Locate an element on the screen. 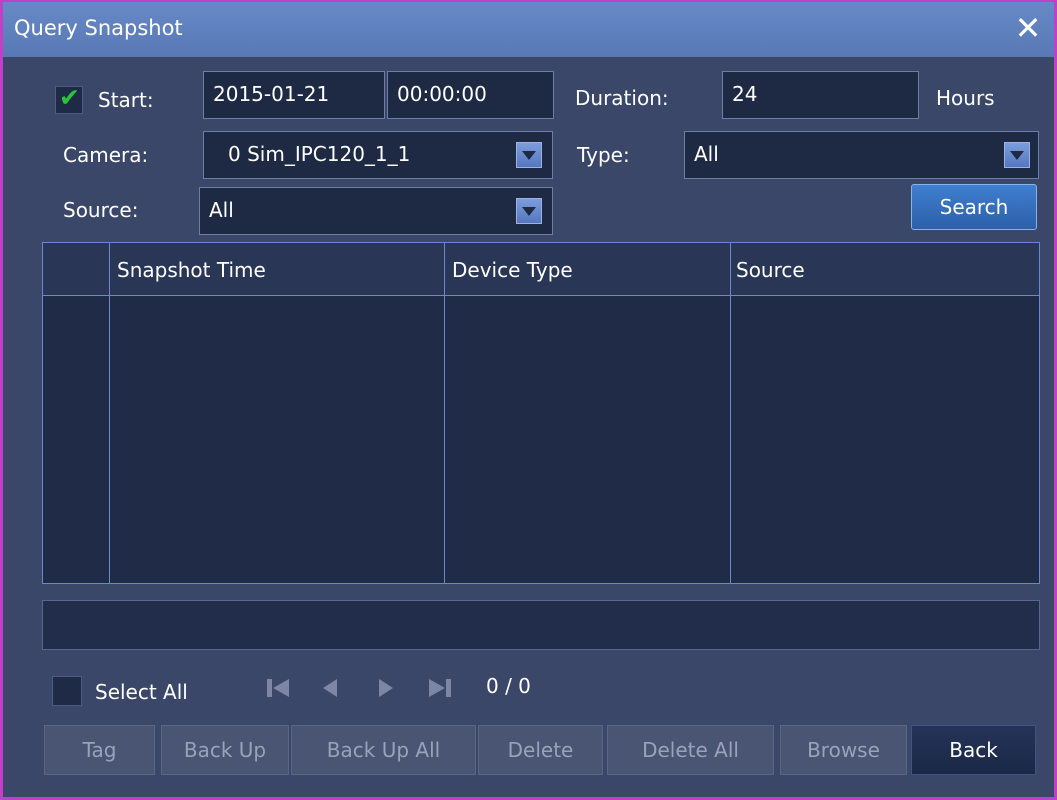 The image size is (1057, 800). select-all-label: Select All is located at coordinates (141, 692).